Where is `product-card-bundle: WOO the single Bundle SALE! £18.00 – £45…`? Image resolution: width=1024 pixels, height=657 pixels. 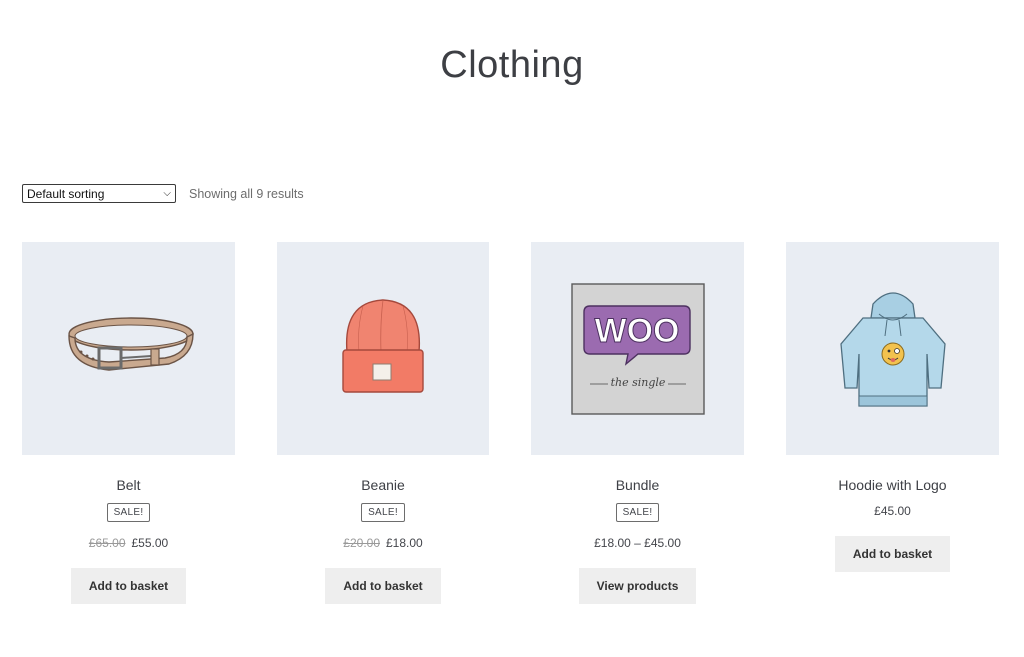
product-card-bundle: WOO the single Bundle SALE! £18.00 – £45… is located at coordinates (637, 423).